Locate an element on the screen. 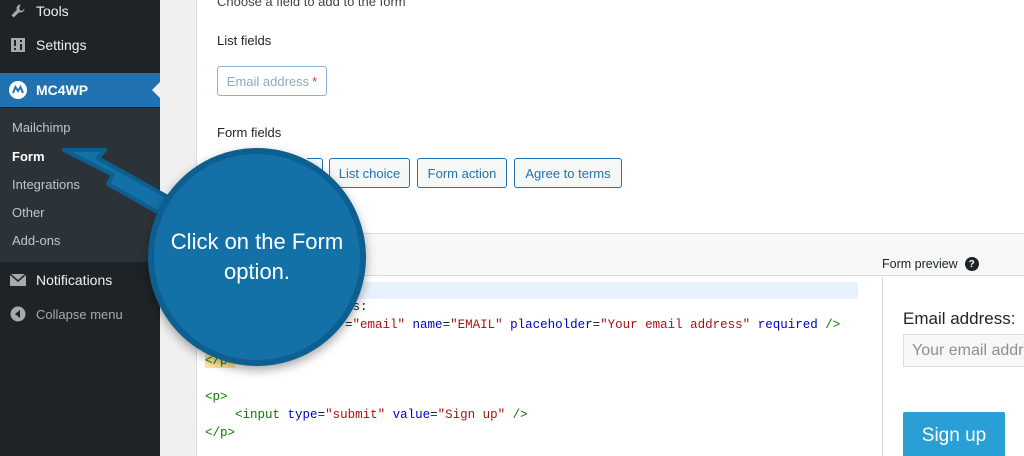 The width and height of the screenshot is (1024, 456). code-line: <p> is located at coordinates (216, 397).